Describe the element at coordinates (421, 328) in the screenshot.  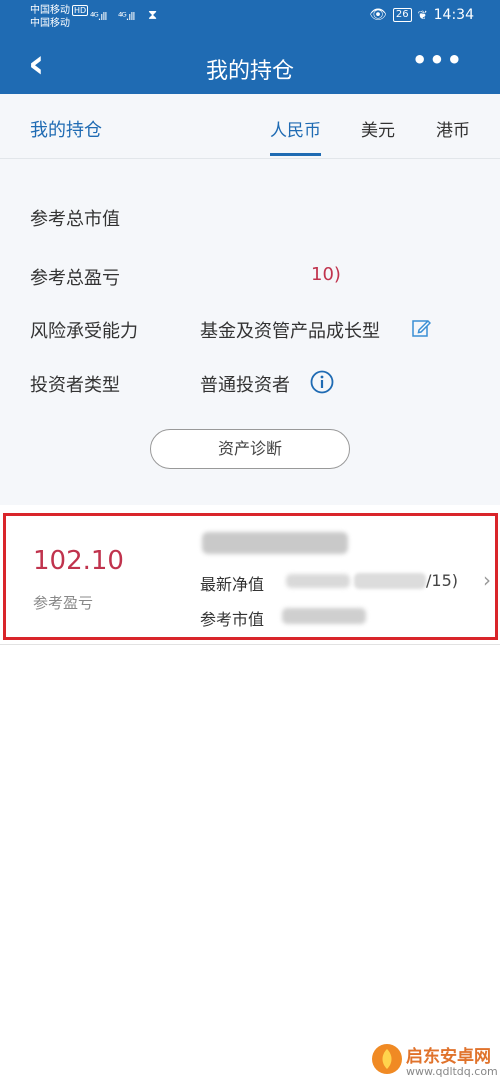
I see `edit-icon` at that location.